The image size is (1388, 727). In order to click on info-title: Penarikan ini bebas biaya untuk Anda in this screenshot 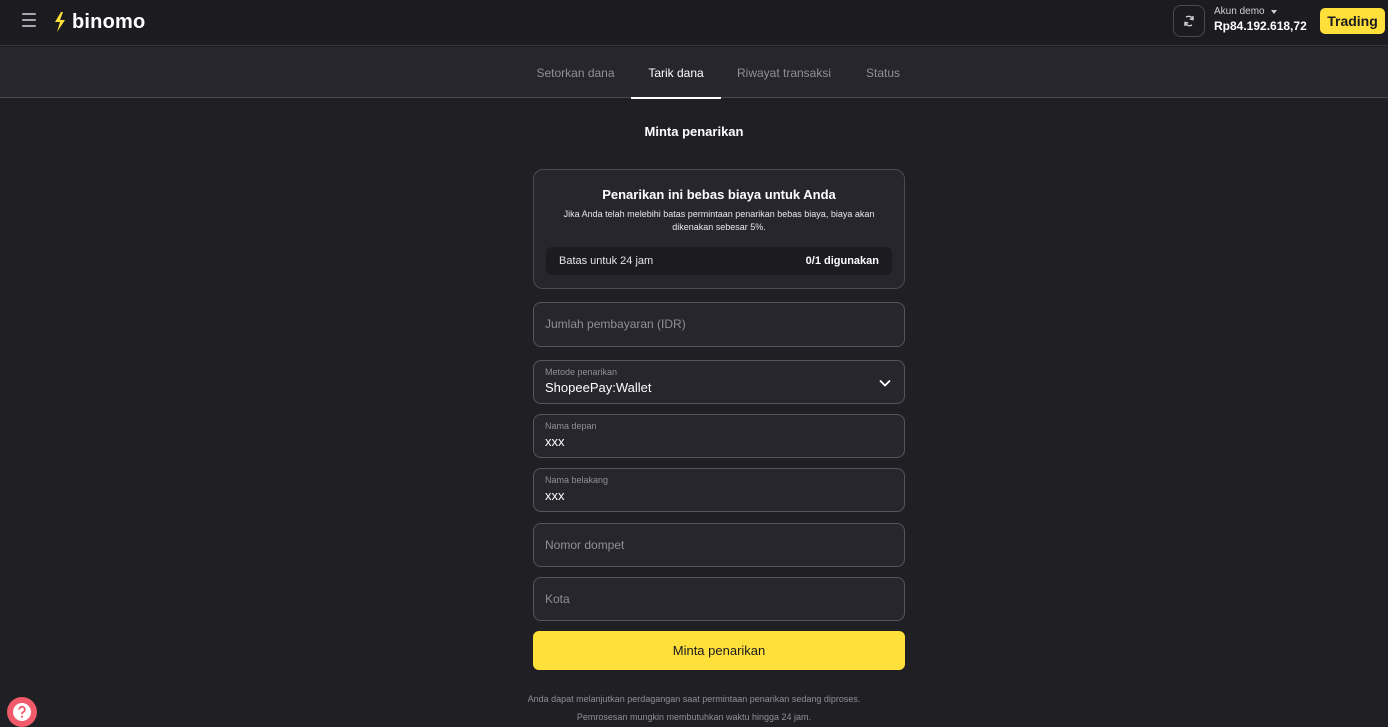, I will do `click(719, 194)`.